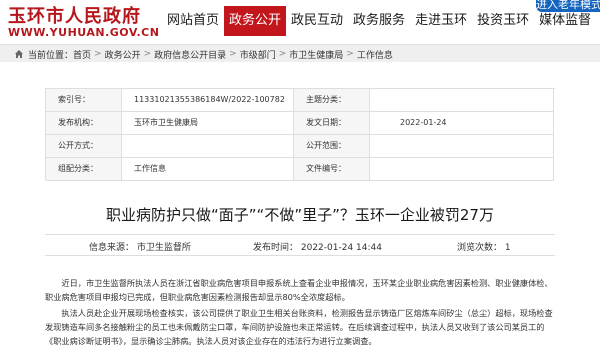  I want to click on index-value: 11331021355386184W/2022-100782, so click(208, 100).